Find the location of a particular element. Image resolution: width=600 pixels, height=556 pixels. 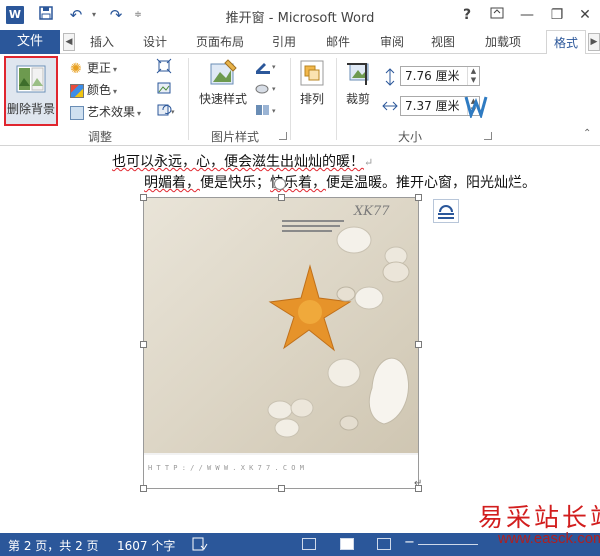

cursor-w-icon is located at coordinates (476, 107).